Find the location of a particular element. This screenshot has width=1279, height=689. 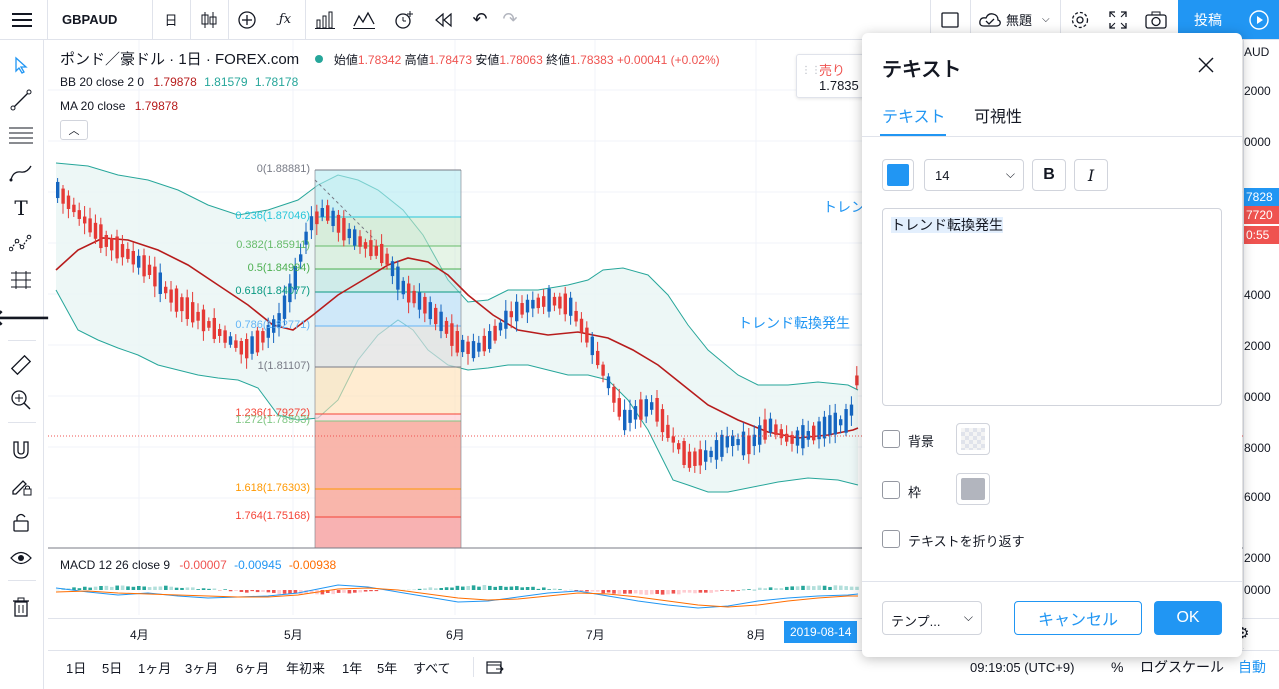

zoom-in-icon is located at coordinates (21, 400).